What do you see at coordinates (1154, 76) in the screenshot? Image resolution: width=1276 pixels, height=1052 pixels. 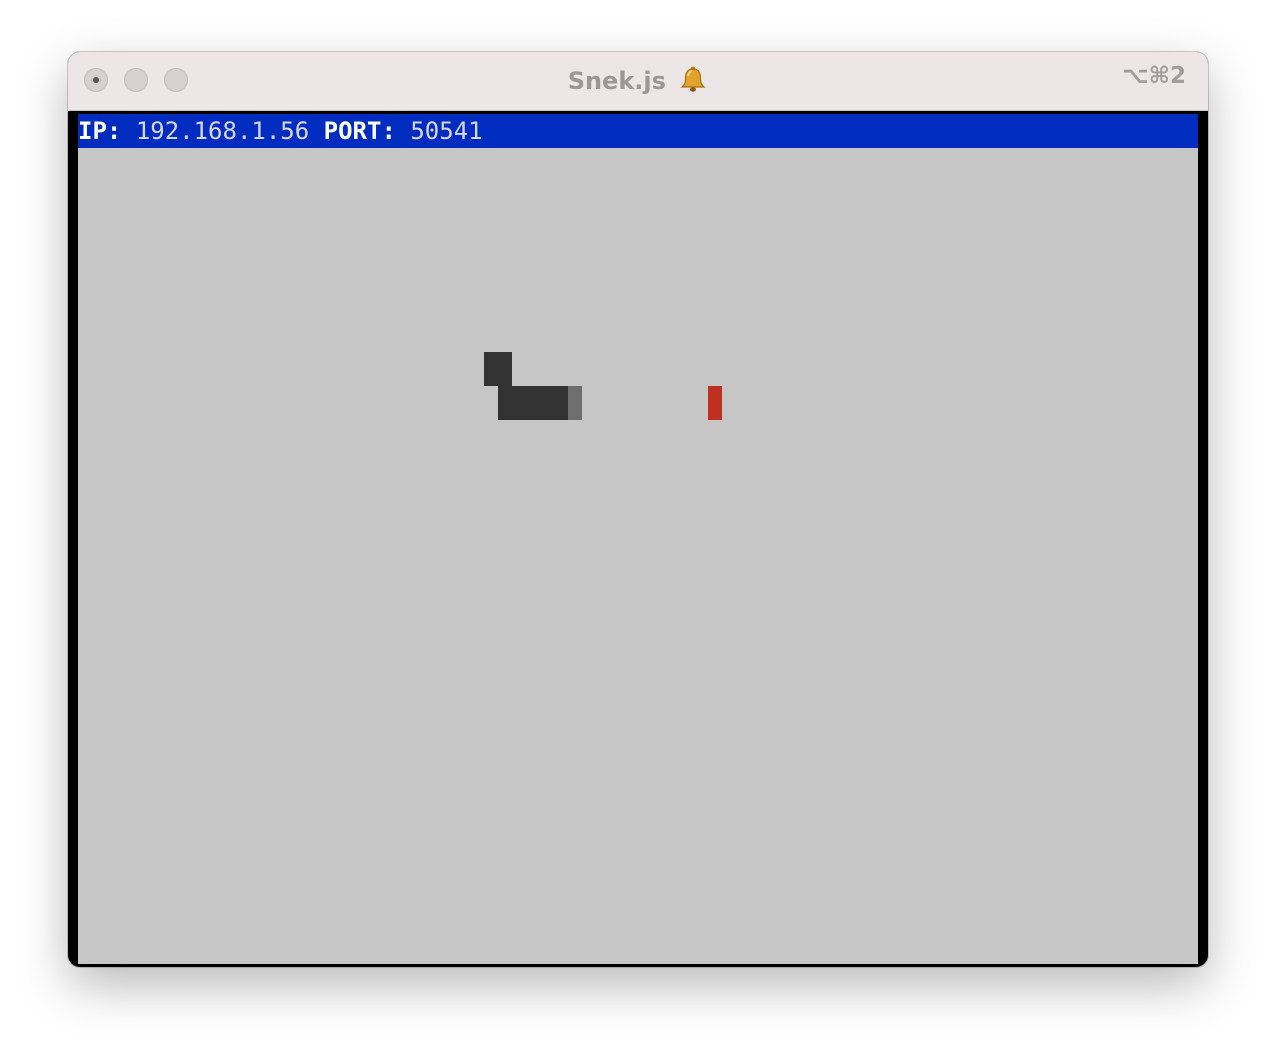 I see `window-shortcut: ⌥⌘2` at bounding box center [1154, 76].